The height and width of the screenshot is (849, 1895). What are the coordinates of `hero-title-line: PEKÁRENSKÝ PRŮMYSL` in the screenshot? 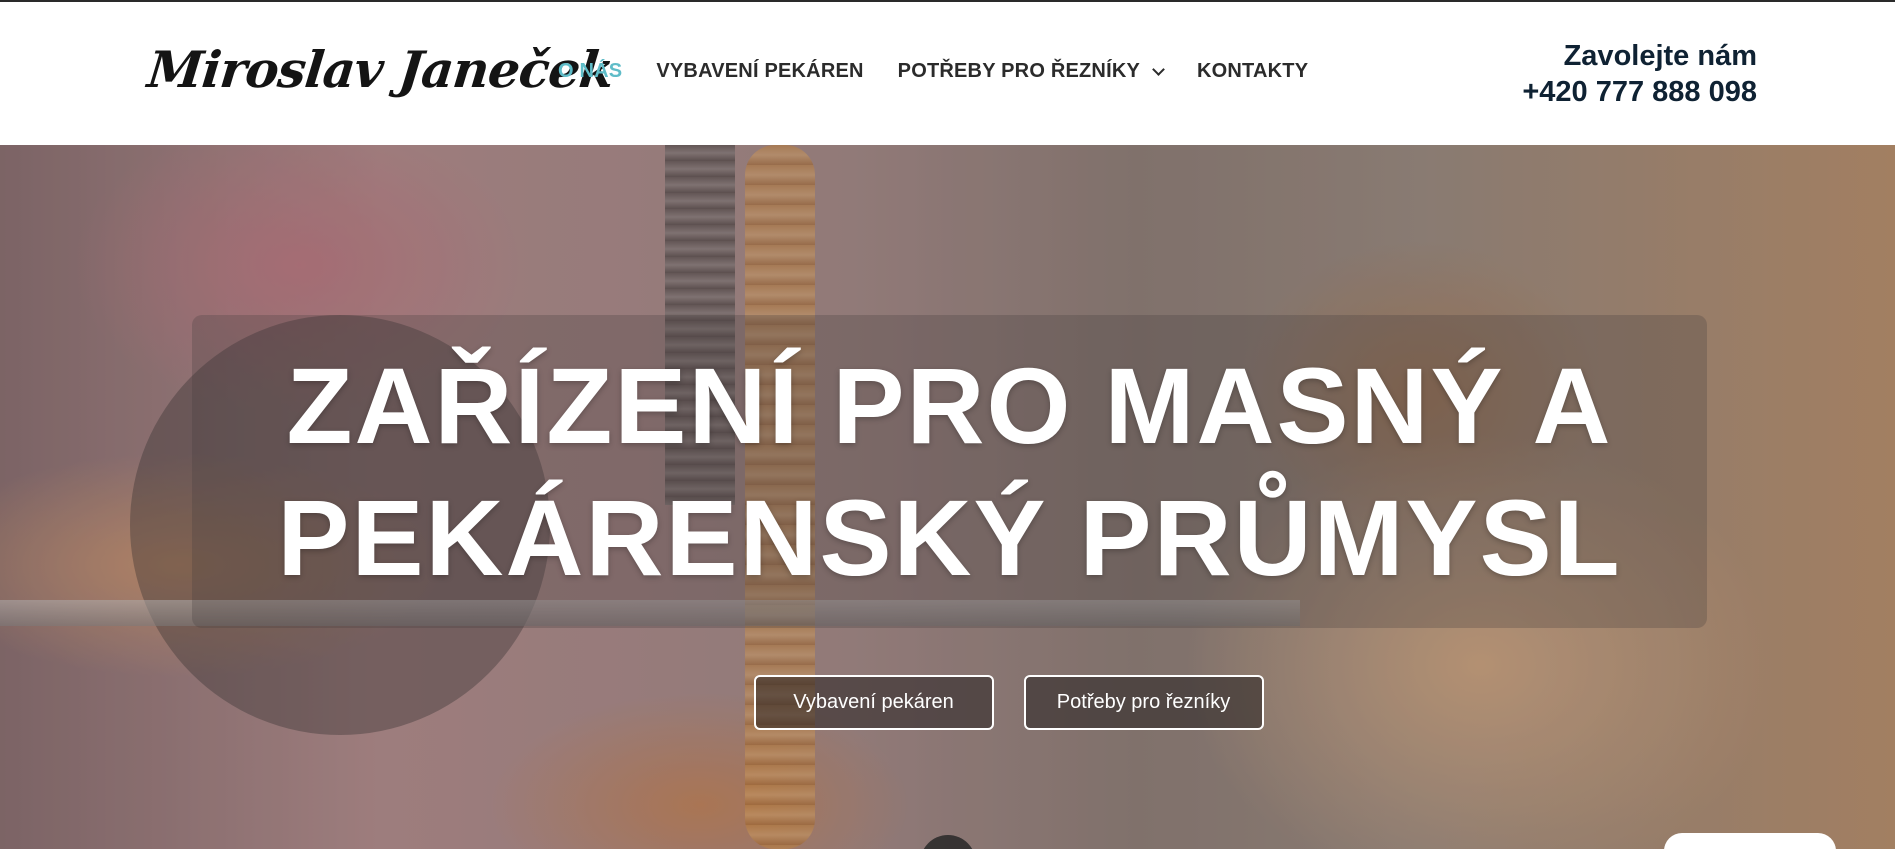 It's located at (949, 537).